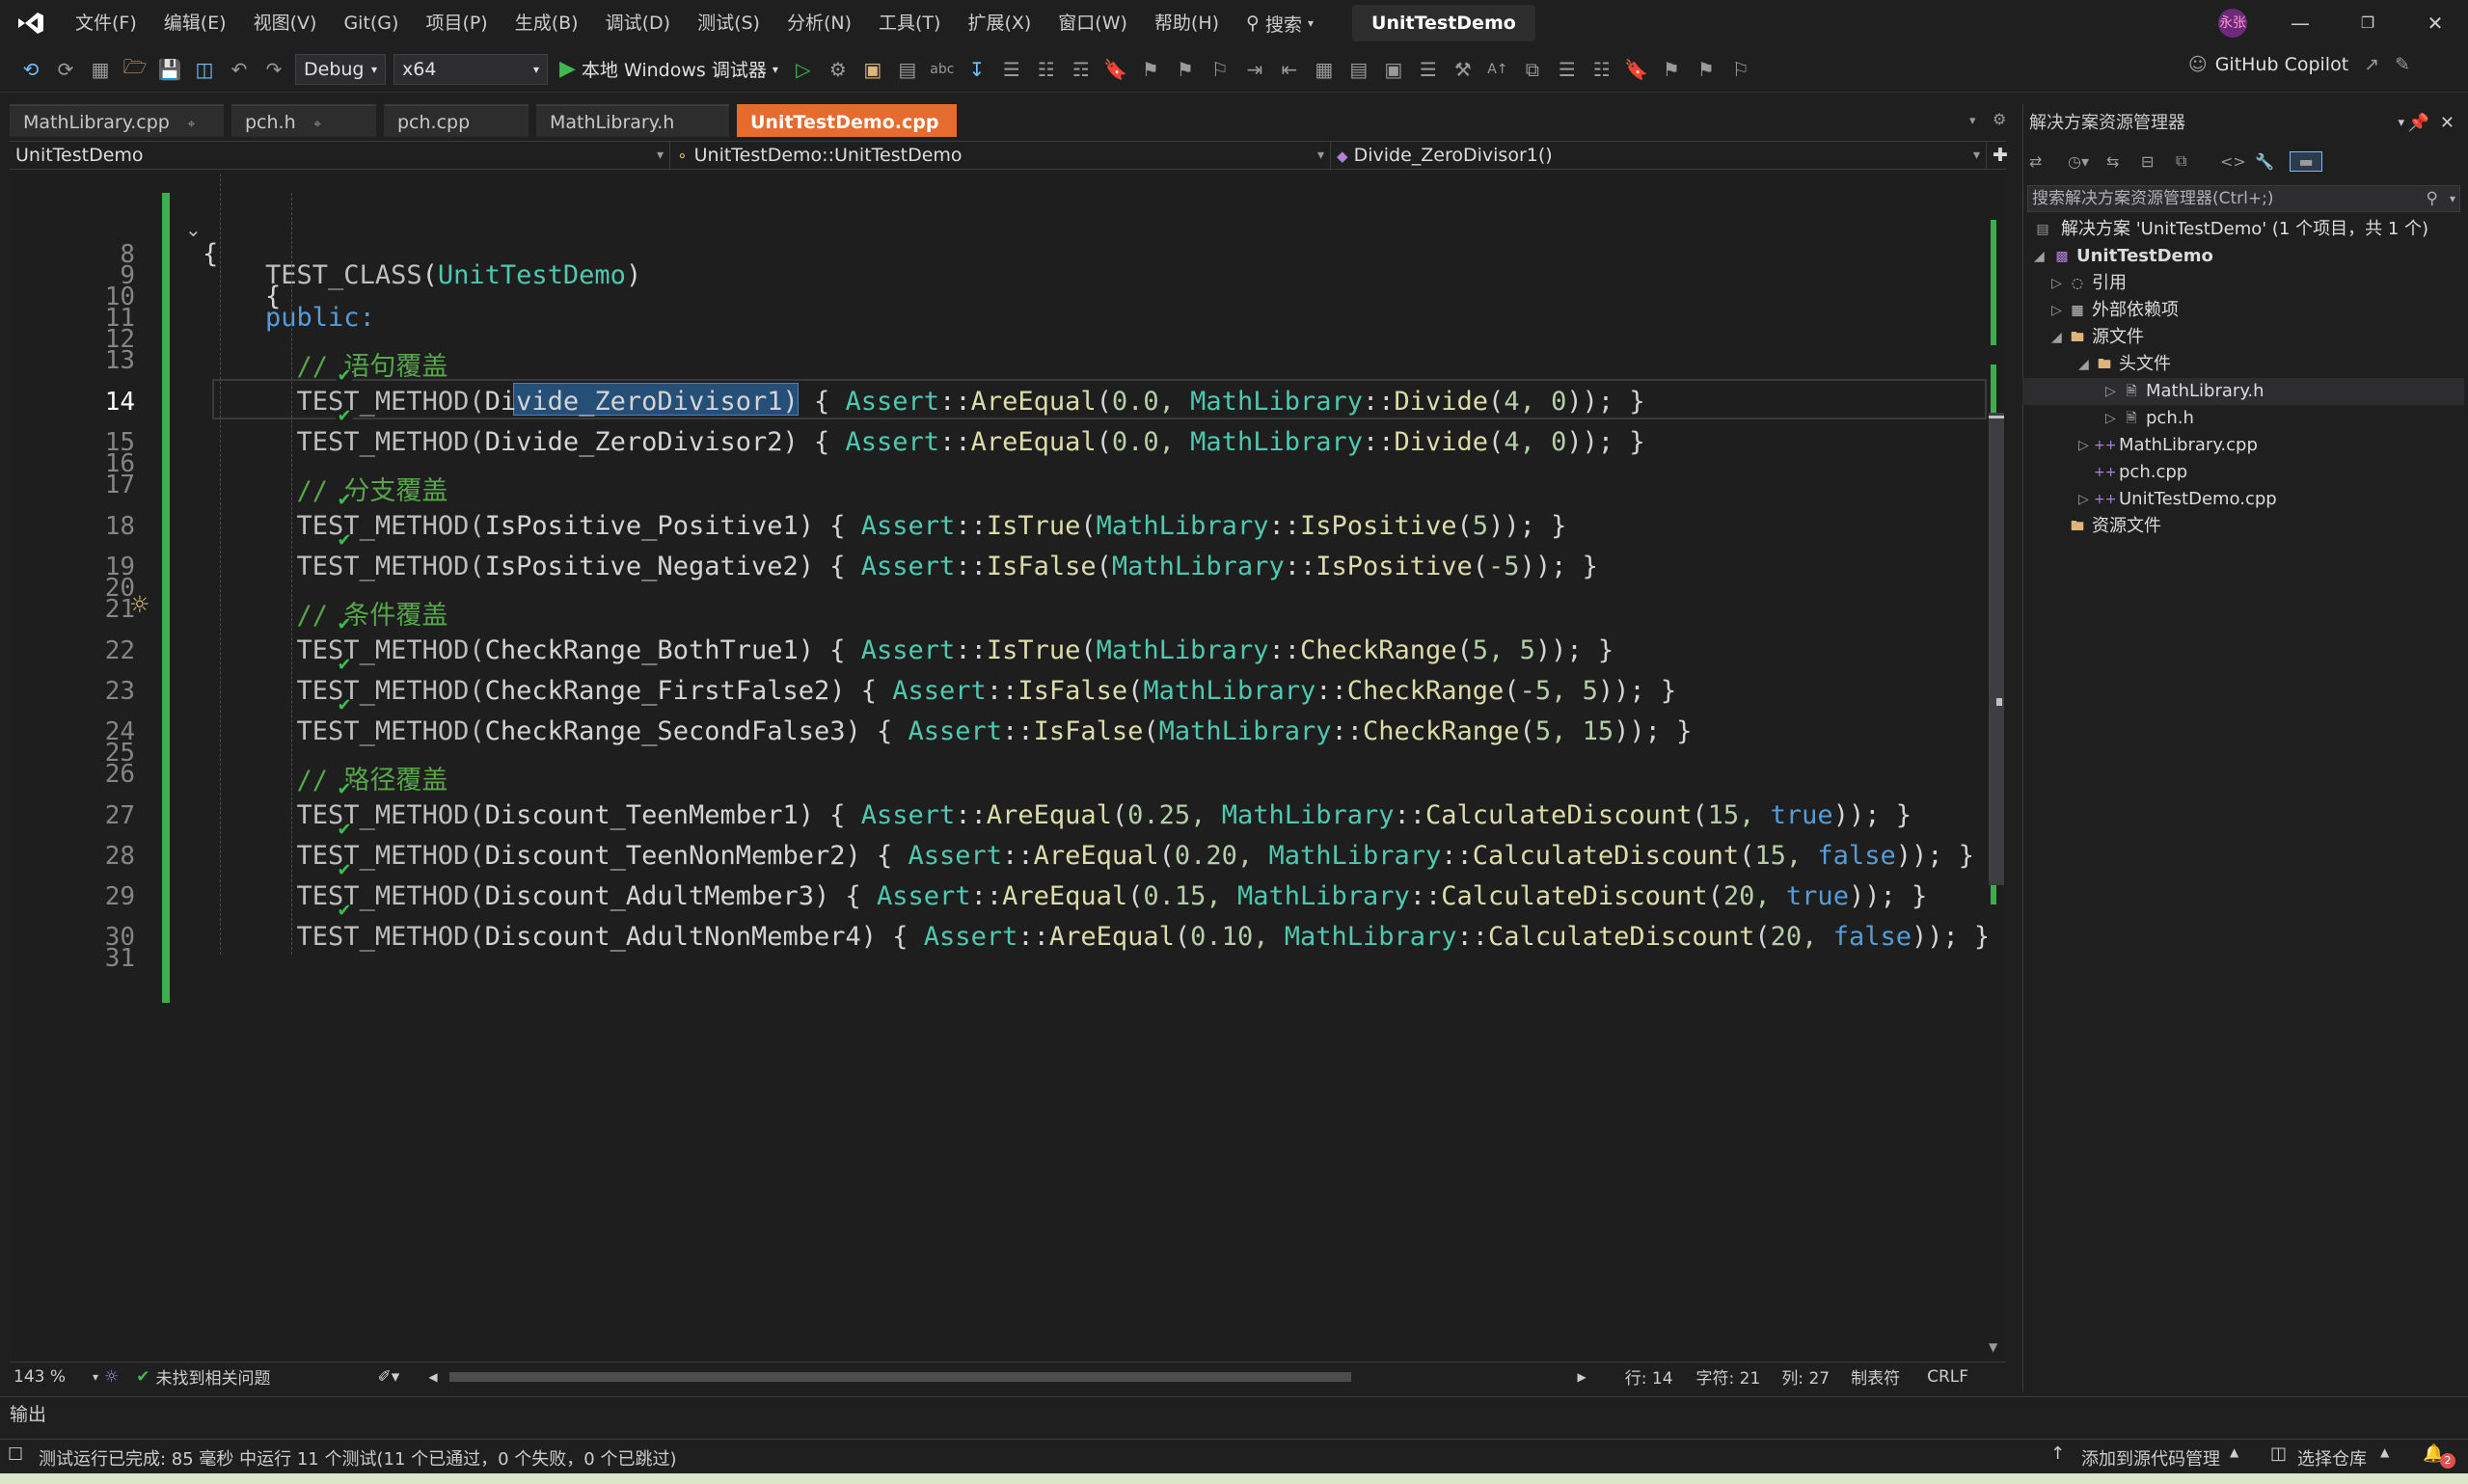 Image resolution: width=2468 pixels, height=1484 pixels. Describe the element at coordinates (668, 69) in the screenshot. I see `start-debugger-button: ▶ 本地 Windows 调试器 ▾` at that location.